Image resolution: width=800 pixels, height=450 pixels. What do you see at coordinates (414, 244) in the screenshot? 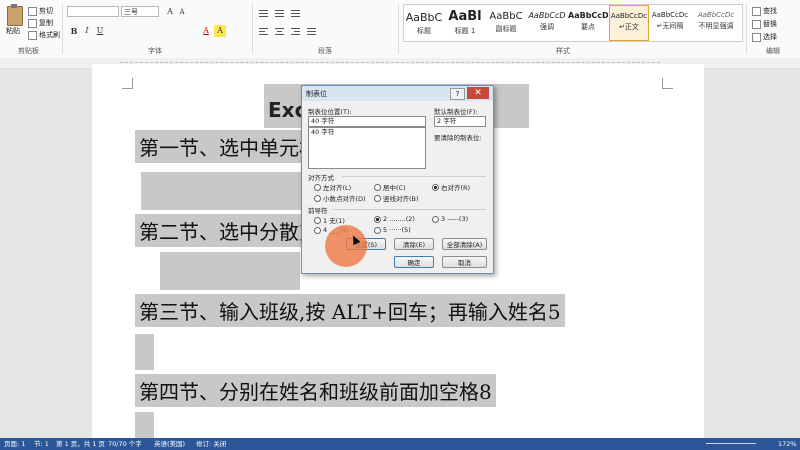
I see `clear-button: 清除(E)` at bounding box center [414, 244].